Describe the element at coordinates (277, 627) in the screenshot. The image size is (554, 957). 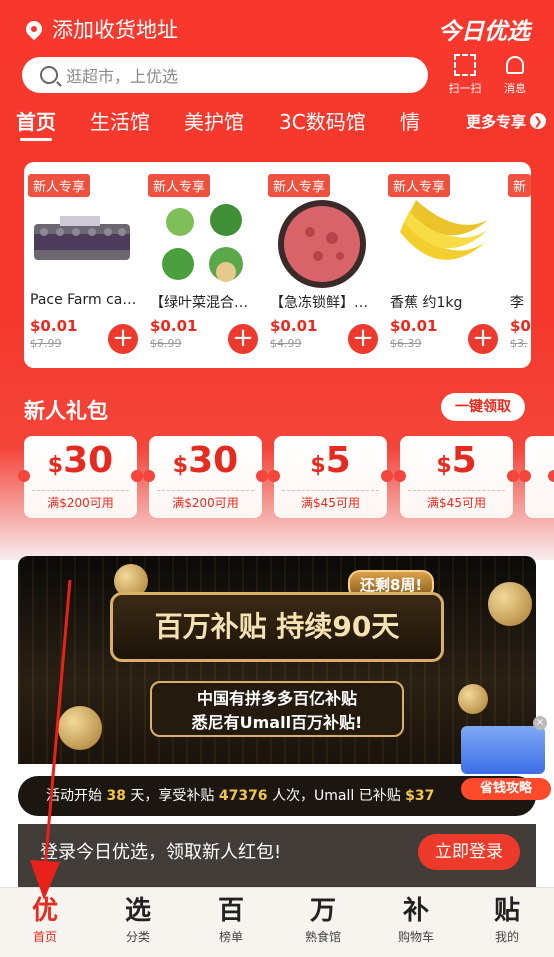
I see `banner-title: 百万补贴 持续90天` at that location.